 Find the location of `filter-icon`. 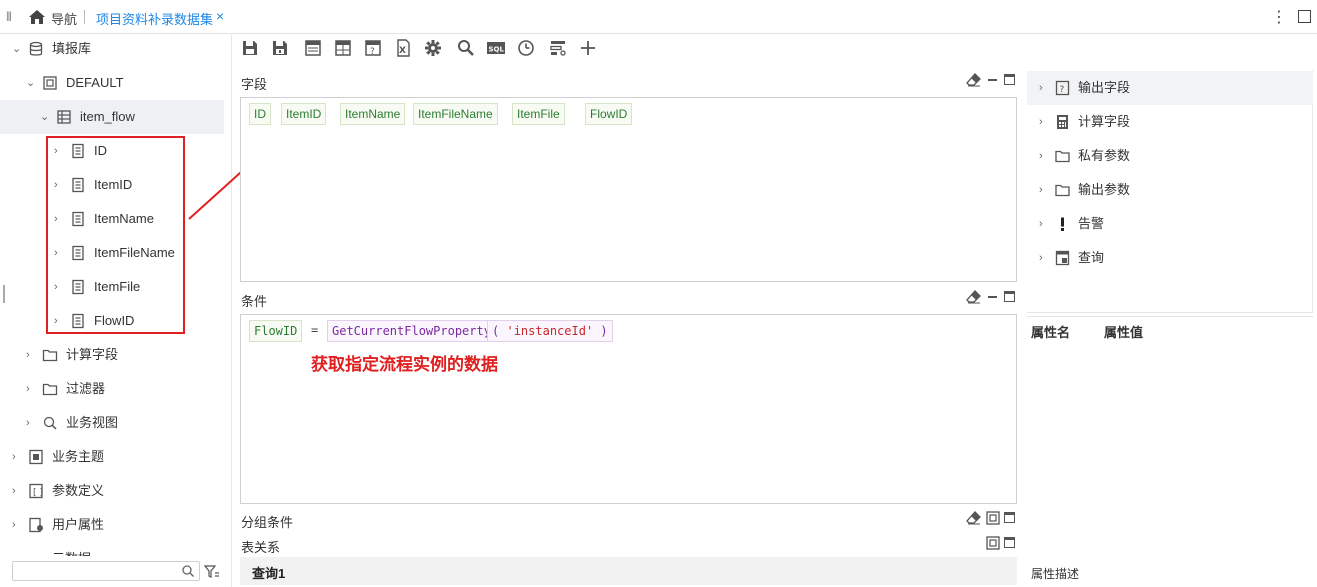

filter-icon is located at coordinates (212, 572).